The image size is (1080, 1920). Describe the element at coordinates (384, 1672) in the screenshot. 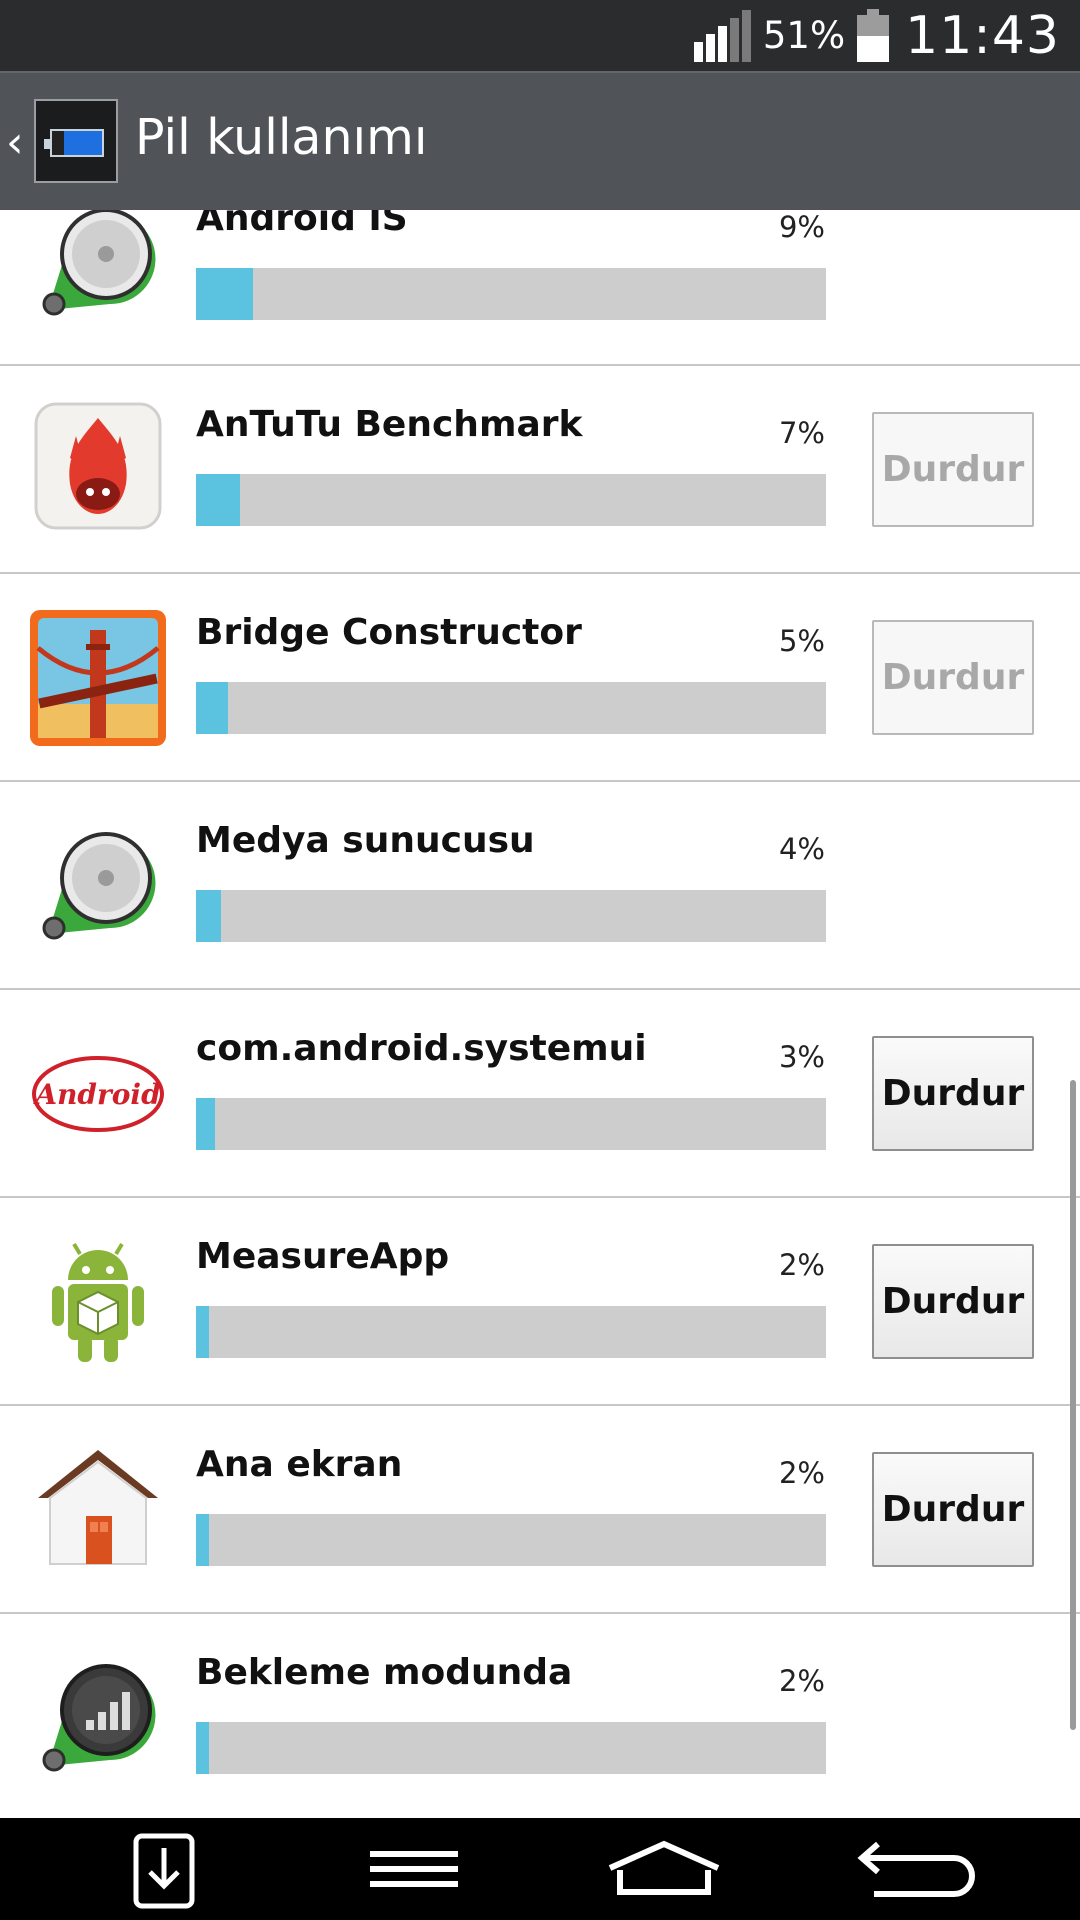

I see `app-name: Bekleme modunda` at that location.